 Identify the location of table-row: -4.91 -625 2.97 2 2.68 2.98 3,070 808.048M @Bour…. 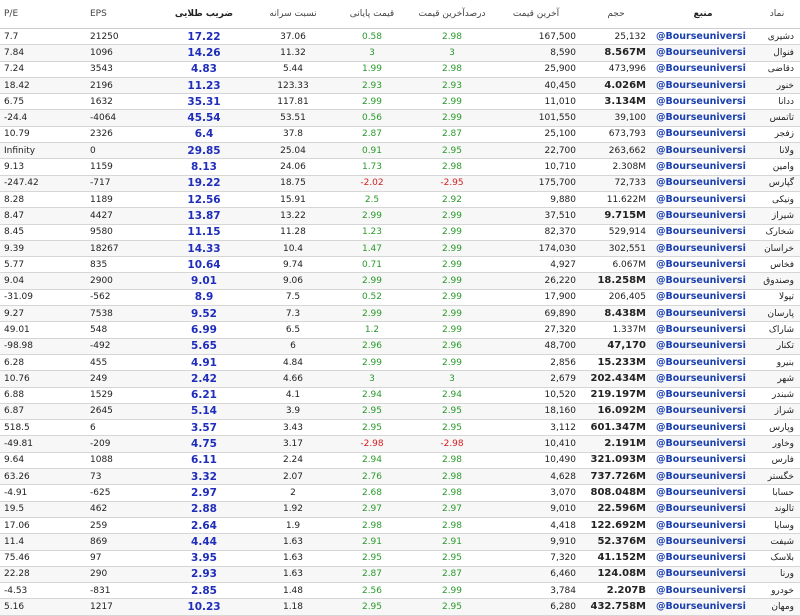
(400, 493).